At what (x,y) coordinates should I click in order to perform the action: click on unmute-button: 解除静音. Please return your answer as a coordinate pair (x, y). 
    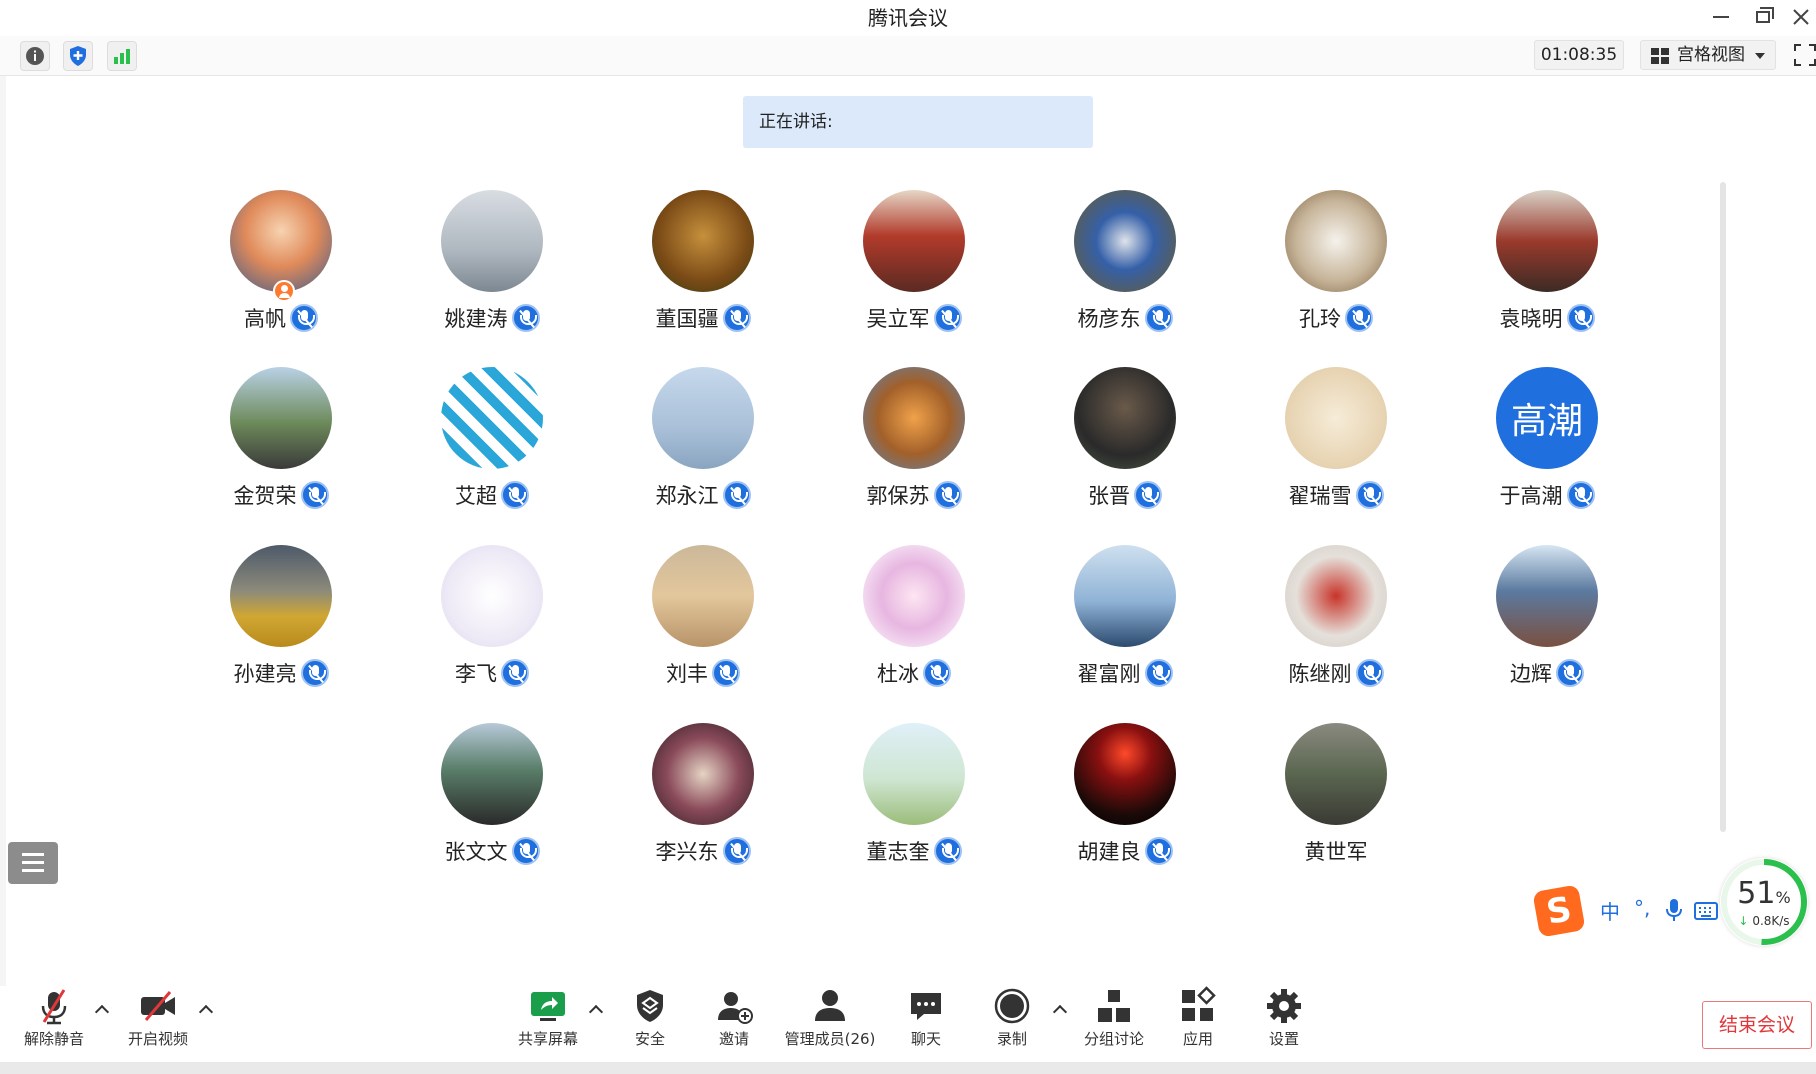
    Looking at the image, I should click on (54, 1021).